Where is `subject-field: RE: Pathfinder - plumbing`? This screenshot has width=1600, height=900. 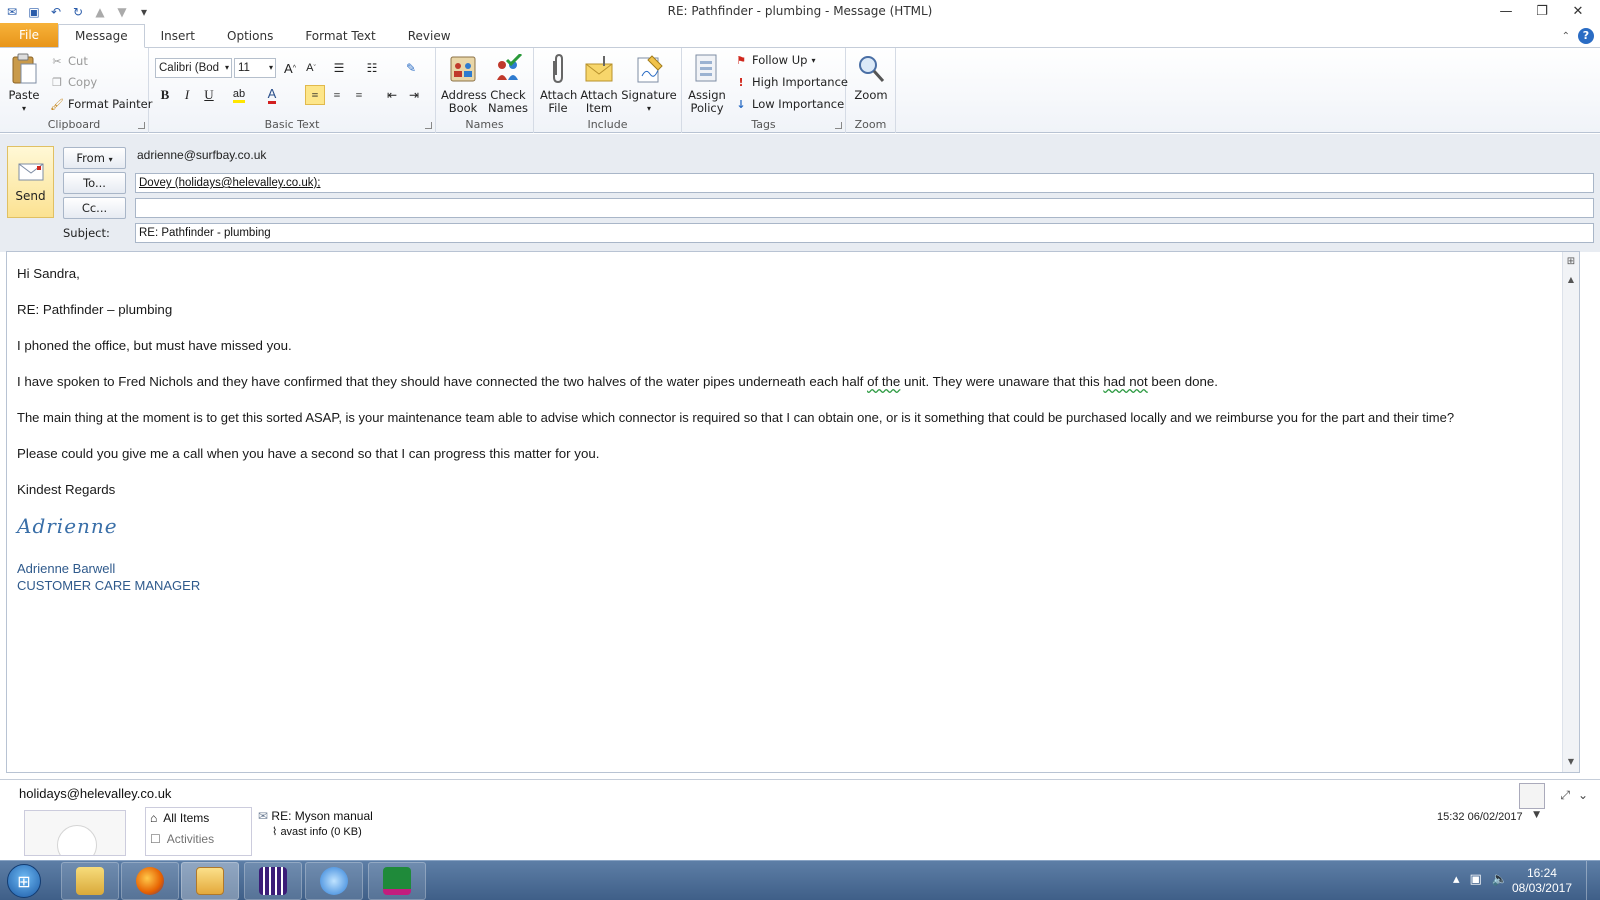 subject-field: RE: Pathfinder - plumbing is located at coordinates (864, 233).